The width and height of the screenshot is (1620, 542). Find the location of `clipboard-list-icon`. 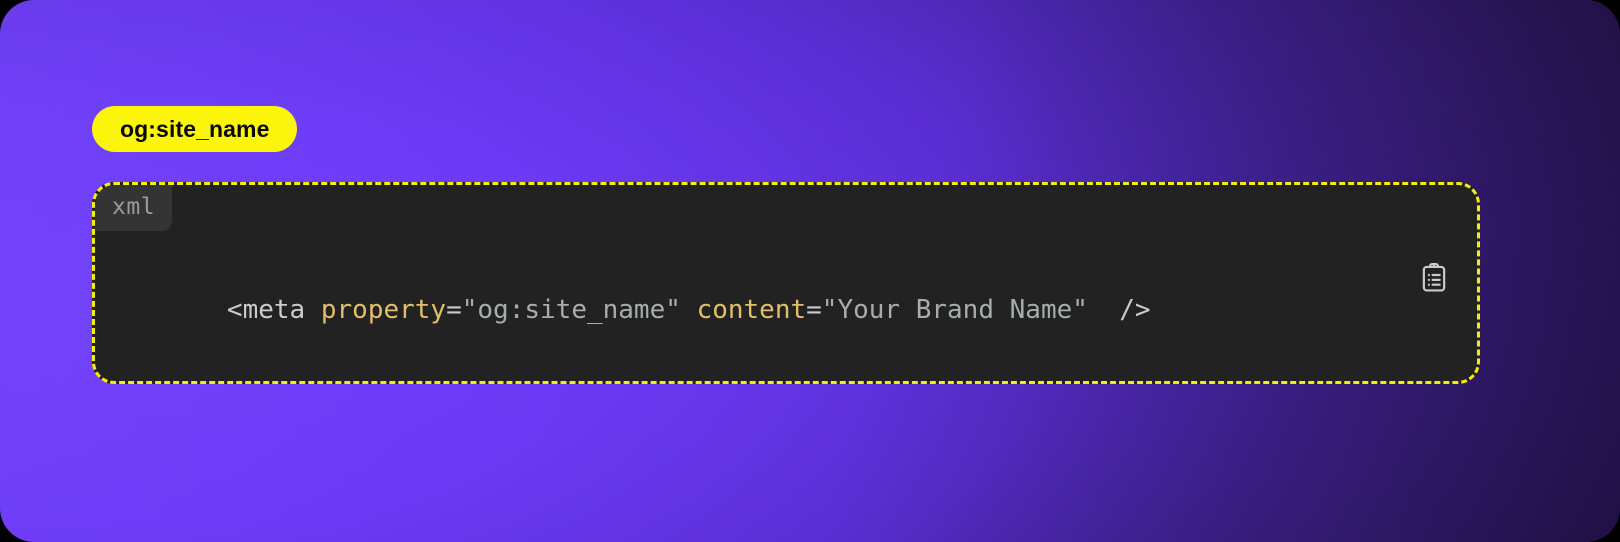

clipboard-list-icon is located at coordinates (1434, 278).